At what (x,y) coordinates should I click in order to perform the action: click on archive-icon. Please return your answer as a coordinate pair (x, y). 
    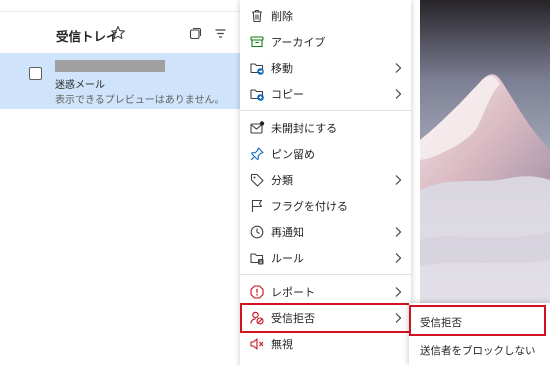
    Looking at the image, I should click on (257, 42).